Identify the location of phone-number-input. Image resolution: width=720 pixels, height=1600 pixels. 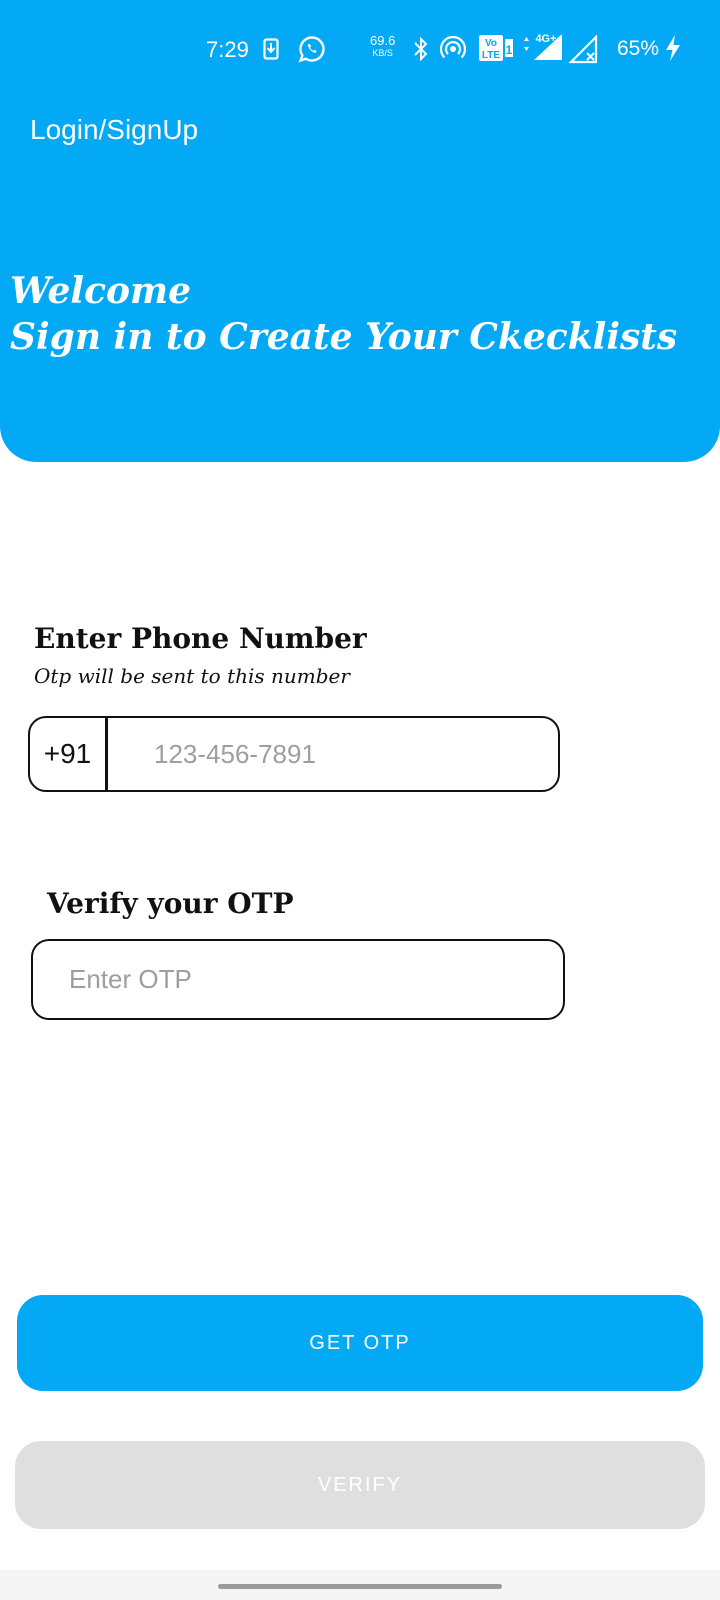
(333, 754).